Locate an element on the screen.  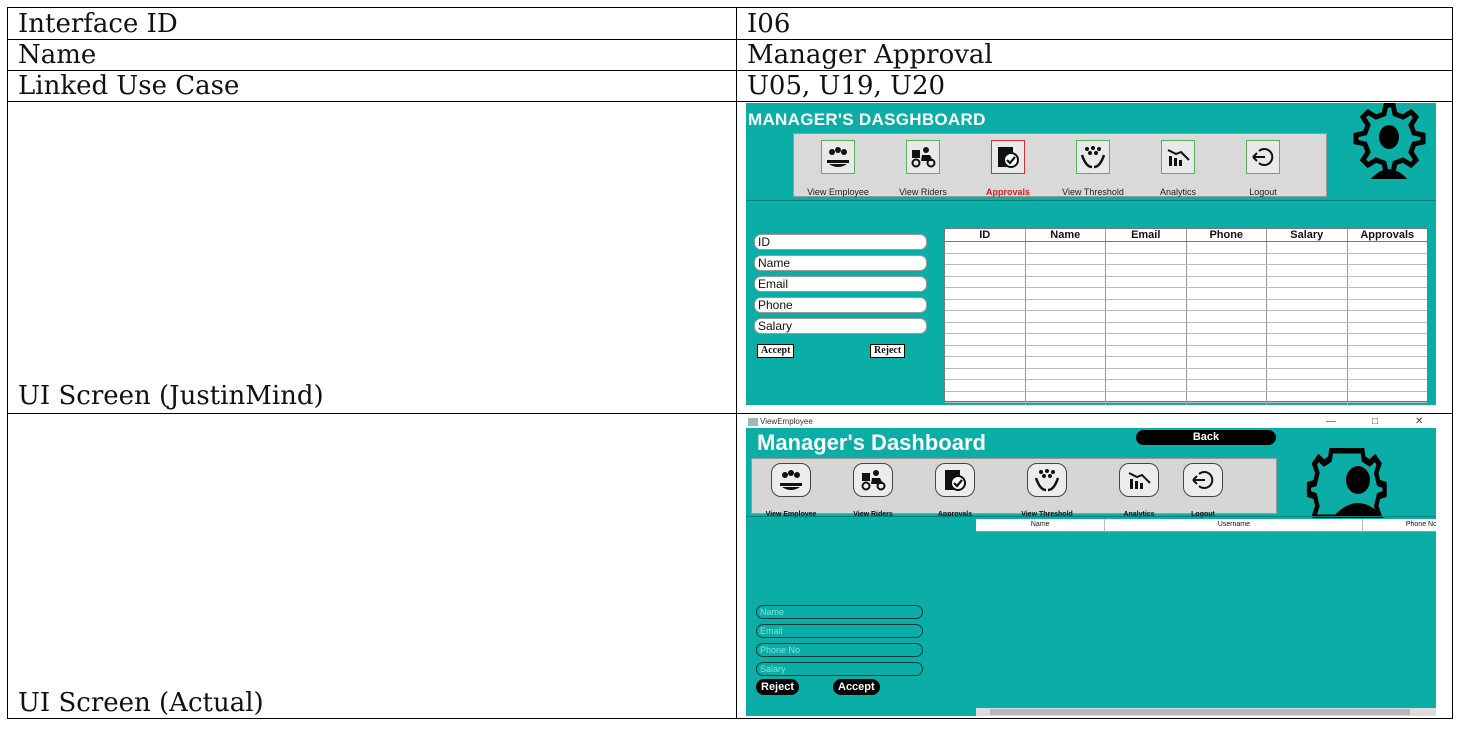
accept-button: Accept is located at coordinates (856, 687).